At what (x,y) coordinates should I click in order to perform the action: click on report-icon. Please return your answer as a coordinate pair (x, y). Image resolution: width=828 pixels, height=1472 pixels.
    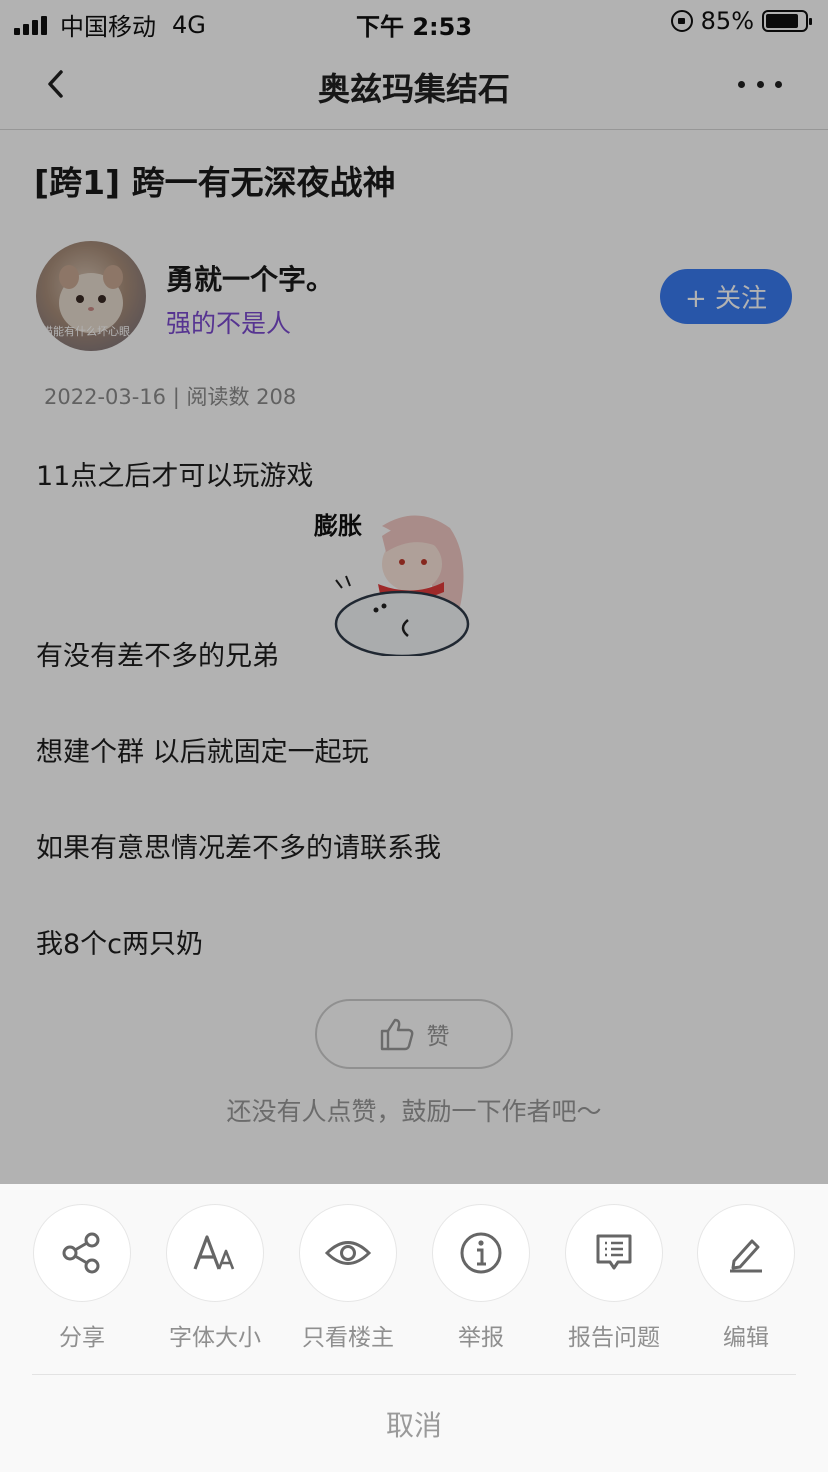
    Looking at the image, I should click on (614, 1252).